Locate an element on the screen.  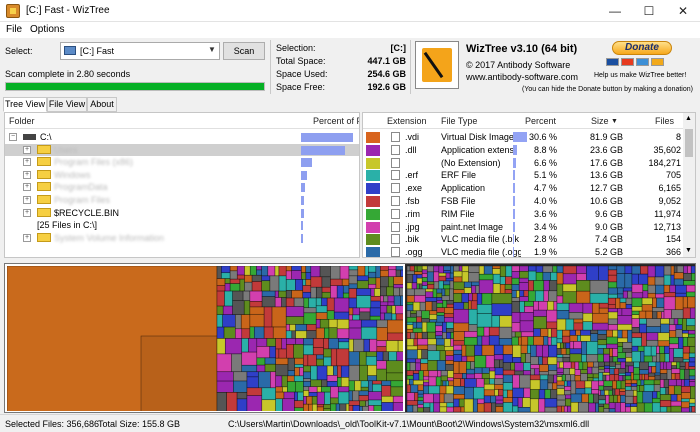
file-type-row: .exe Application 4.7 % 12.7 GB 6,165 is located at coordinates (529, 188).